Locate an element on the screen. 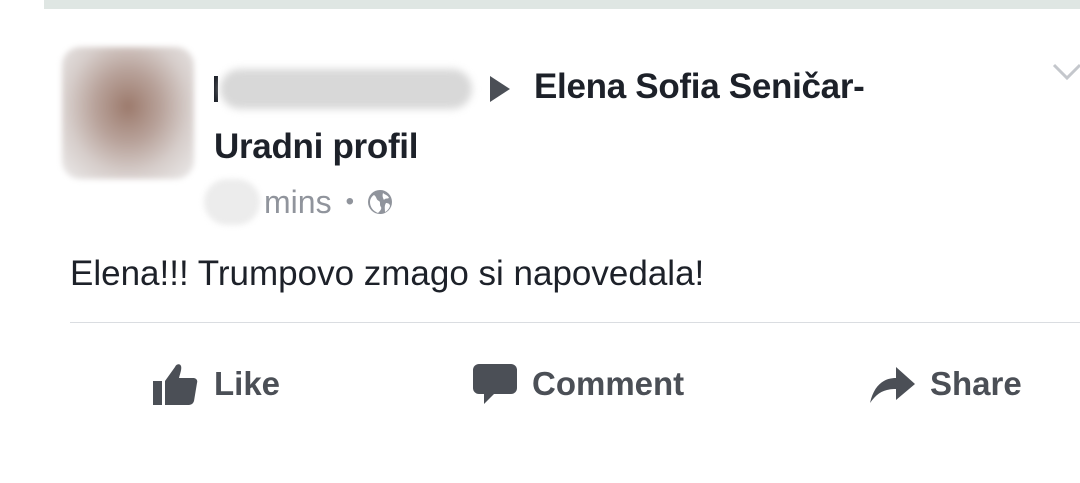 This screenshot has width=1080, height=483. avatar is located at coordinates (128, 113).